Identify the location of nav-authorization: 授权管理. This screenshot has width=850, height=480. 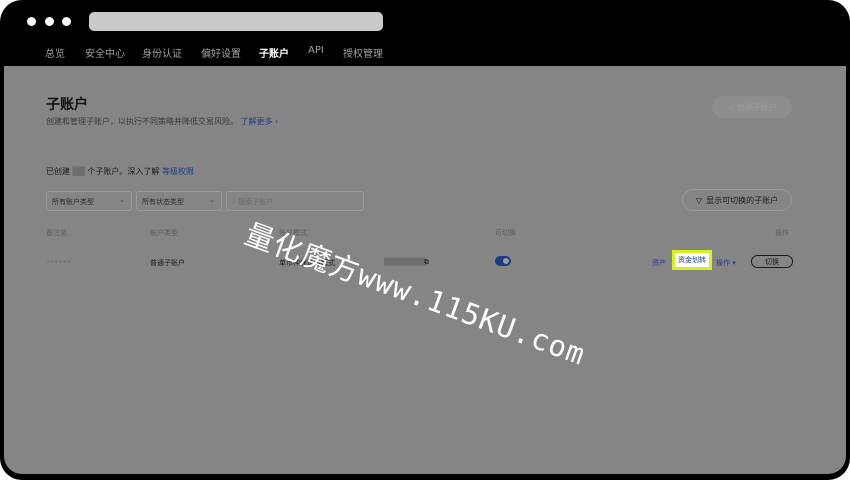
(363, 52).